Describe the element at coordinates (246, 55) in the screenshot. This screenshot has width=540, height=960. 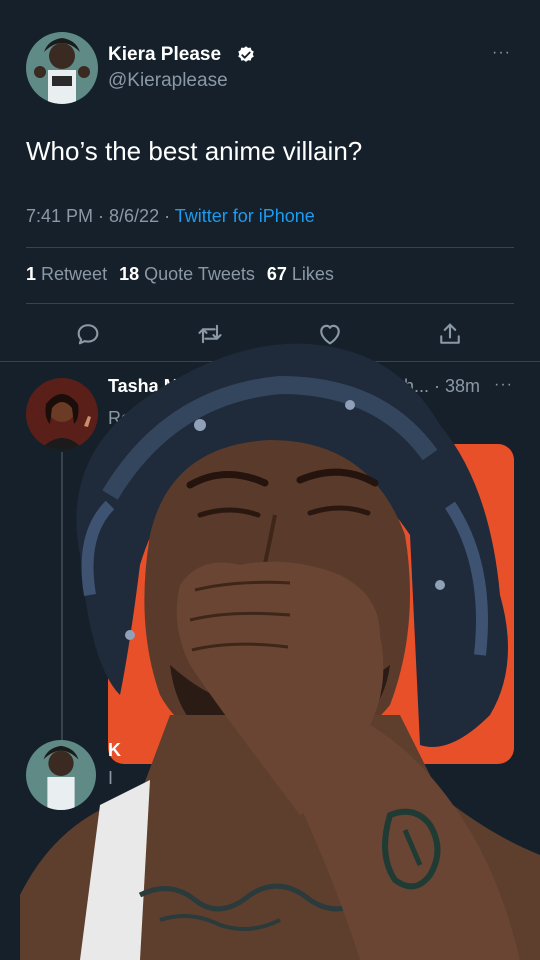
I see `verified-icon` at that location.